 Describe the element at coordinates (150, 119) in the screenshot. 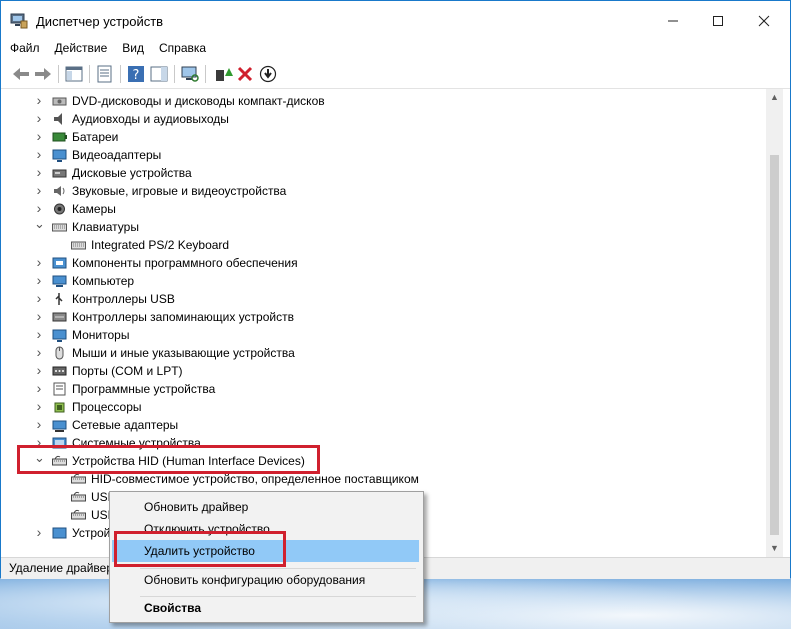

I see `tree-item-label: Аудиовходы и аудиовыходы` at that location.